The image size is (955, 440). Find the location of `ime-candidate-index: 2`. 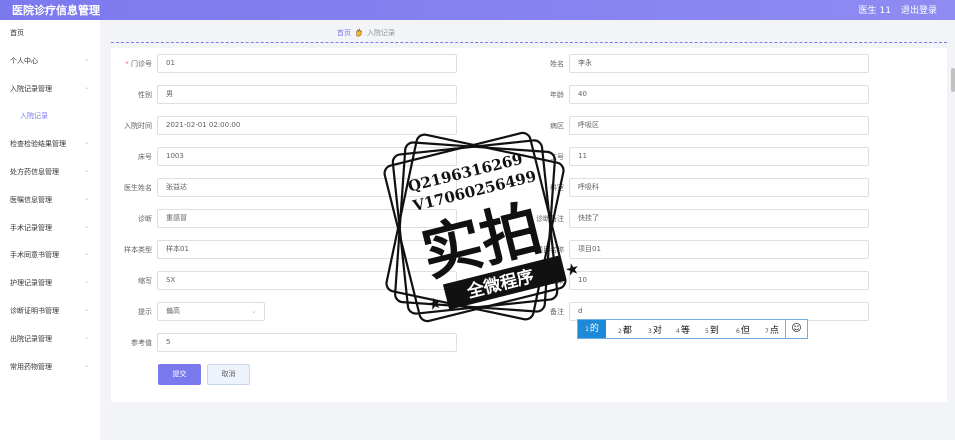

ime-candidate-index: 2 is located at coordinates (620, 331).